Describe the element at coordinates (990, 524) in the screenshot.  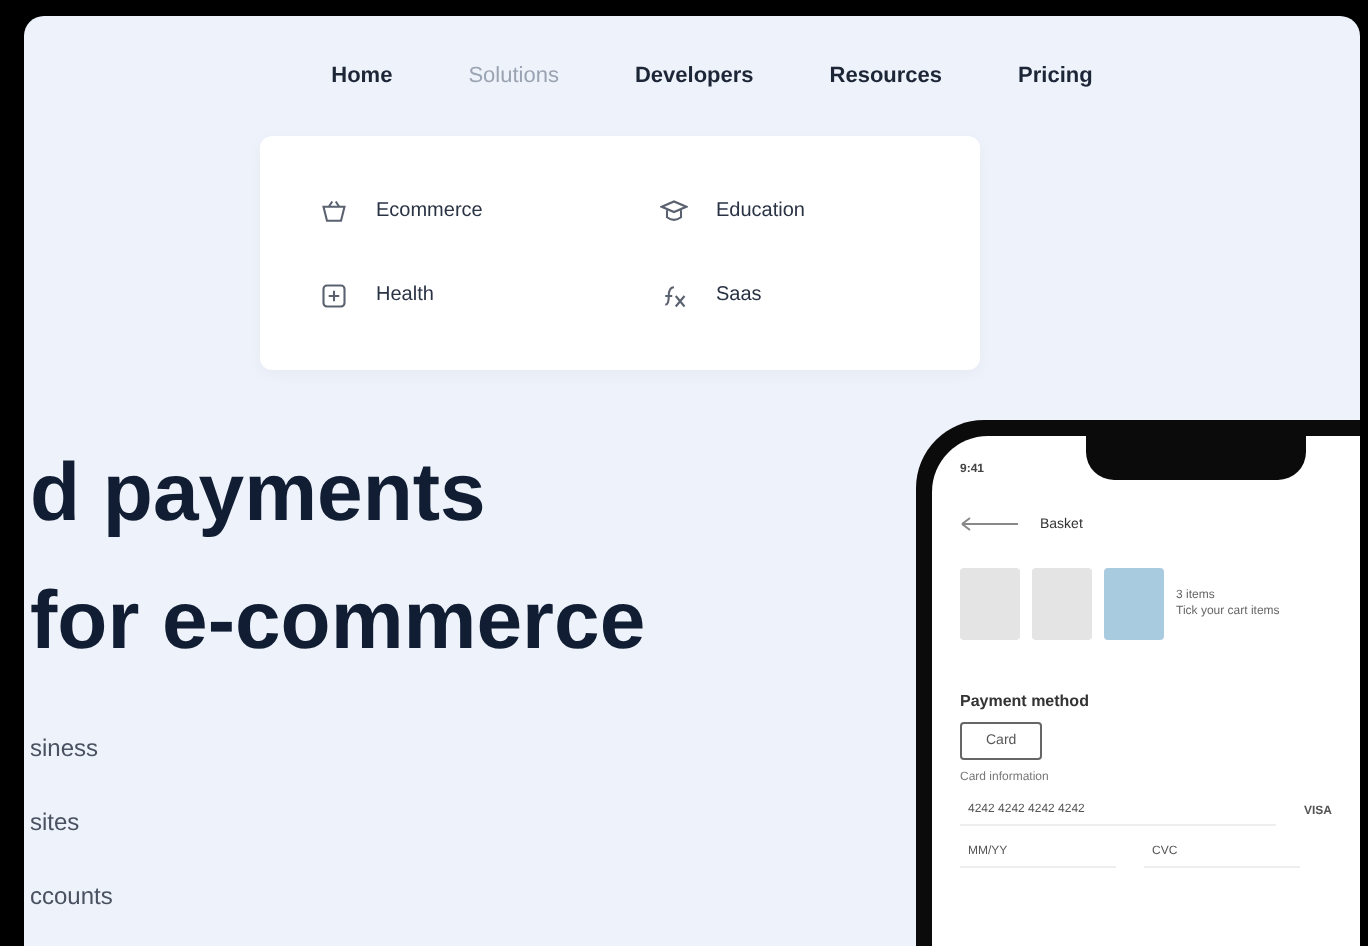
I see `back-arrow-icon` at that location.